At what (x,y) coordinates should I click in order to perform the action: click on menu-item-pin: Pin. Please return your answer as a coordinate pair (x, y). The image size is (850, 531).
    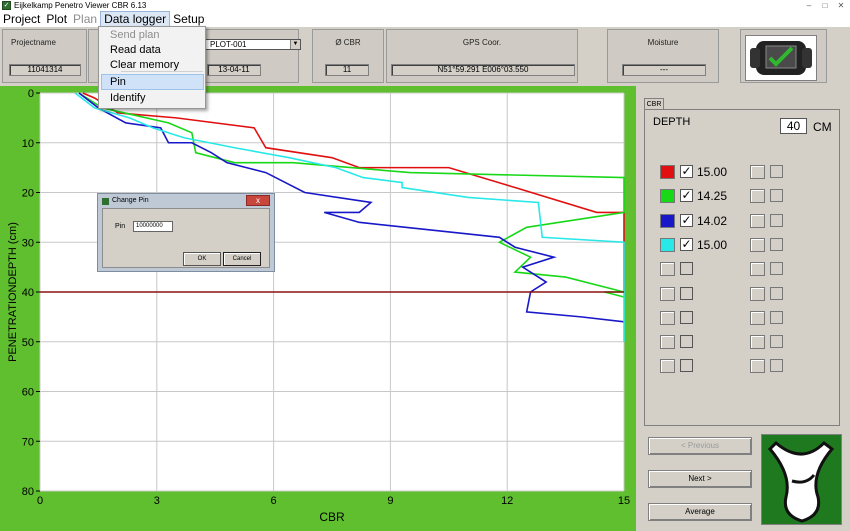
    Looking at the image, I should click on (118, 82).